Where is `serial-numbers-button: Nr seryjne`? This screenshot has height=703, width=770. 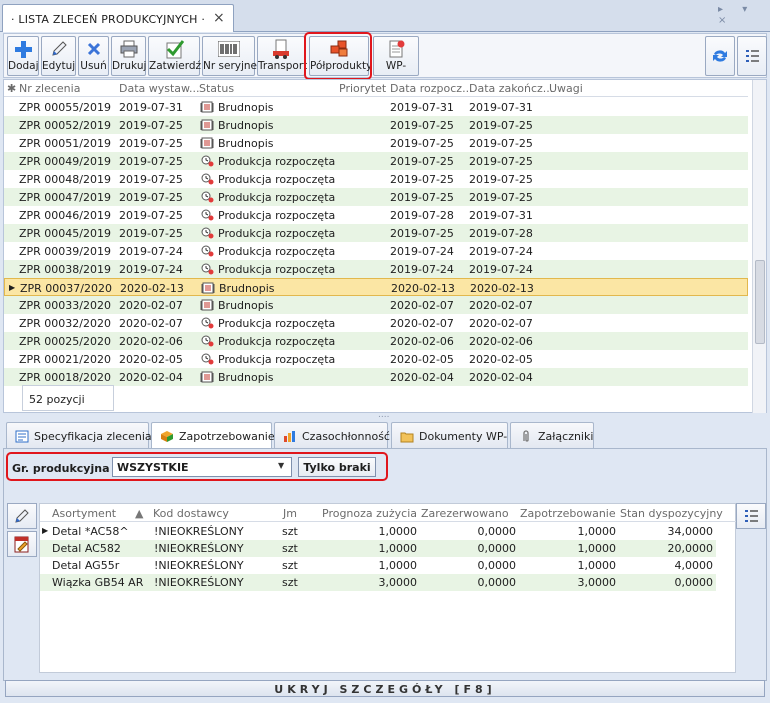
serial-numbers-button: Nr seryjne is located at coordinates (229, 56).